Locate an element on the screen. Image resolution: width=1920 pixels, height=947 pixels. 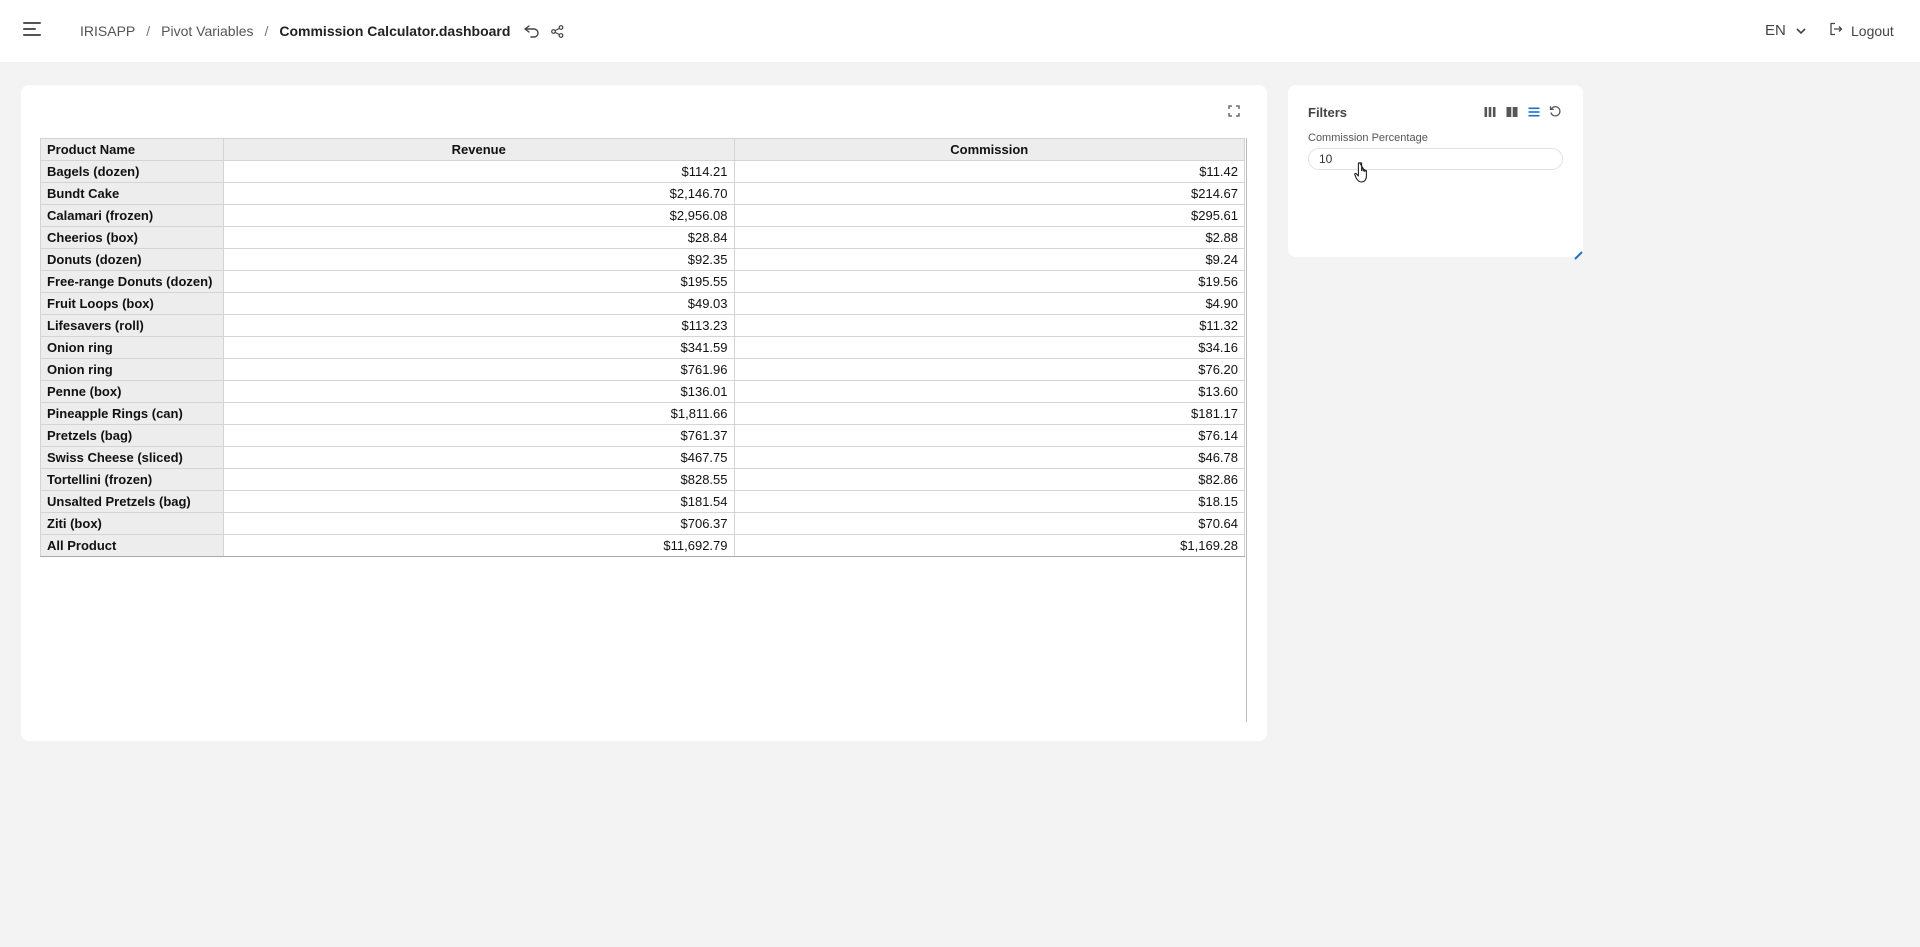
commission-cell: $82.86 is located at coordinates (989, 479).